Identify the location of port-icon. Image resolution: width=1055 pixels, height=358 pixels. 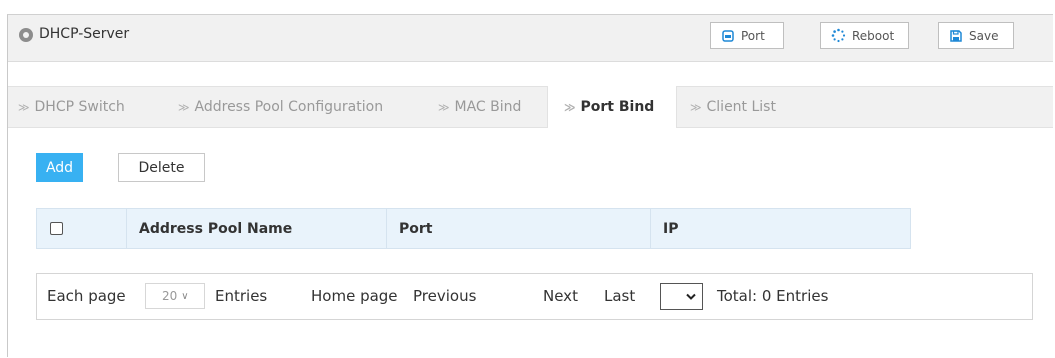
(728, 35).